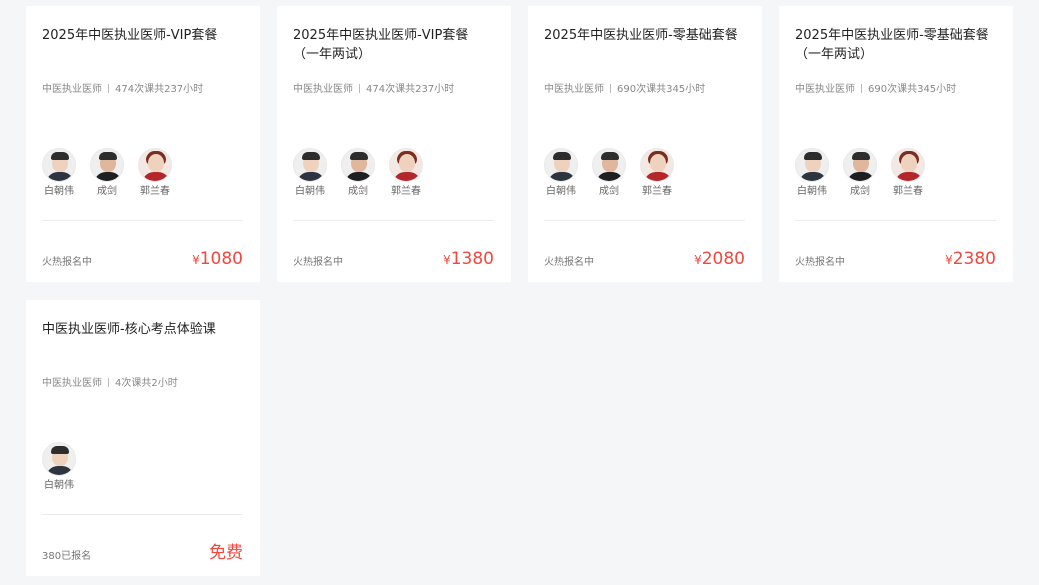 Image resolution: width=1039 pixels, height=585 pixels. What do you see at coordinates (895, 45) in the screenshot?
I see `course-title: 2025年中医执业医师-零基础套餐（一年两试）` at bounding box center [895, 45].